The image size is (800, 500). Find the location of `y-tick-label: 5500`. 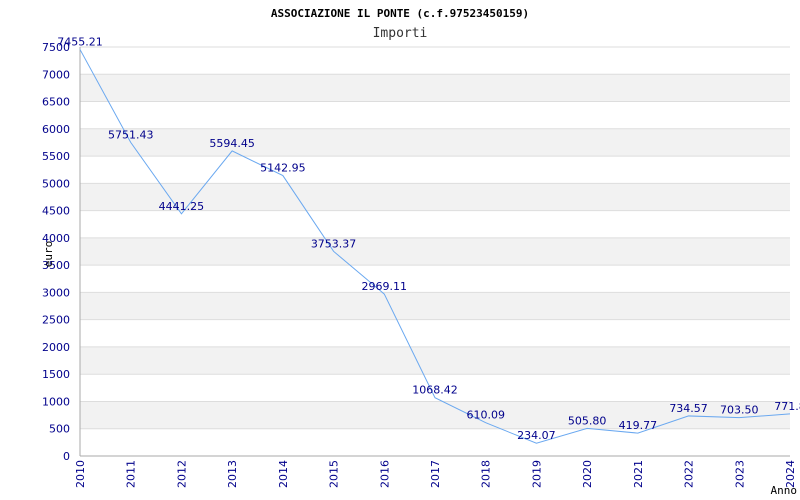

y-tick-label: 5500 is located at coordinates (56, 156).